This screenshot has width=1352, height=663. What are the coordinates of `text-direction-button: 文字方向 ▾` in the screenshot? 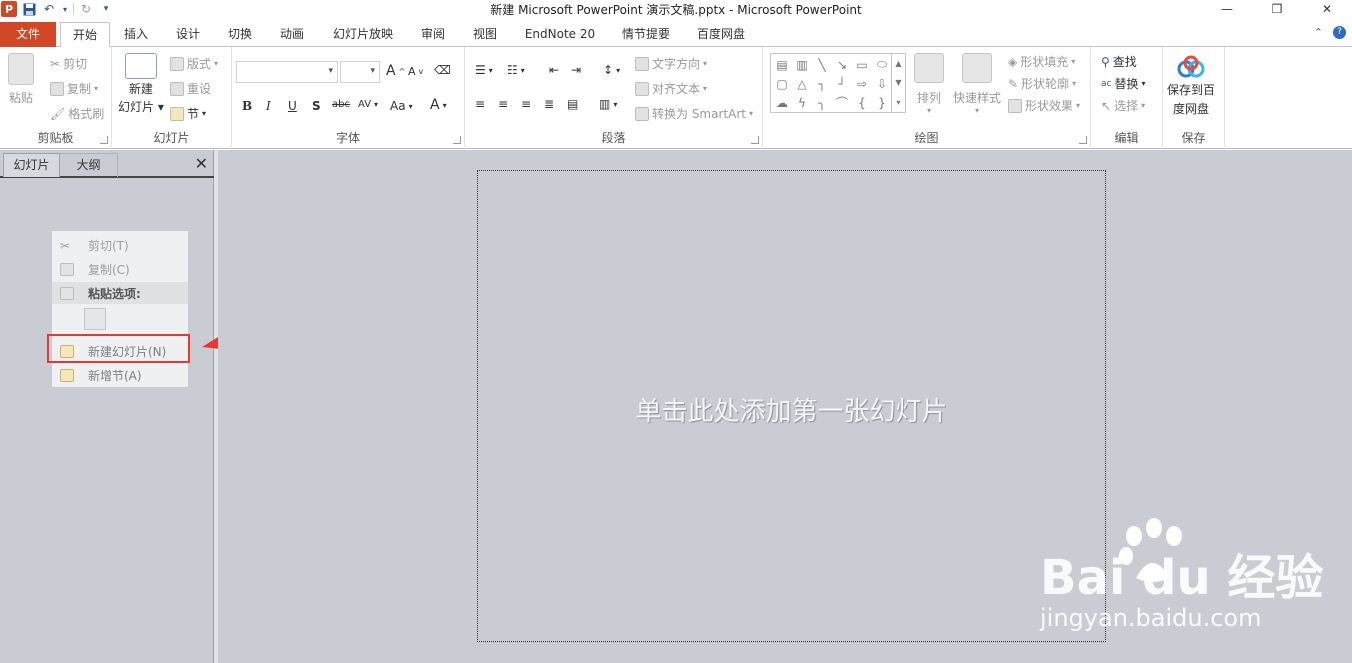 It's located at (671, 63).